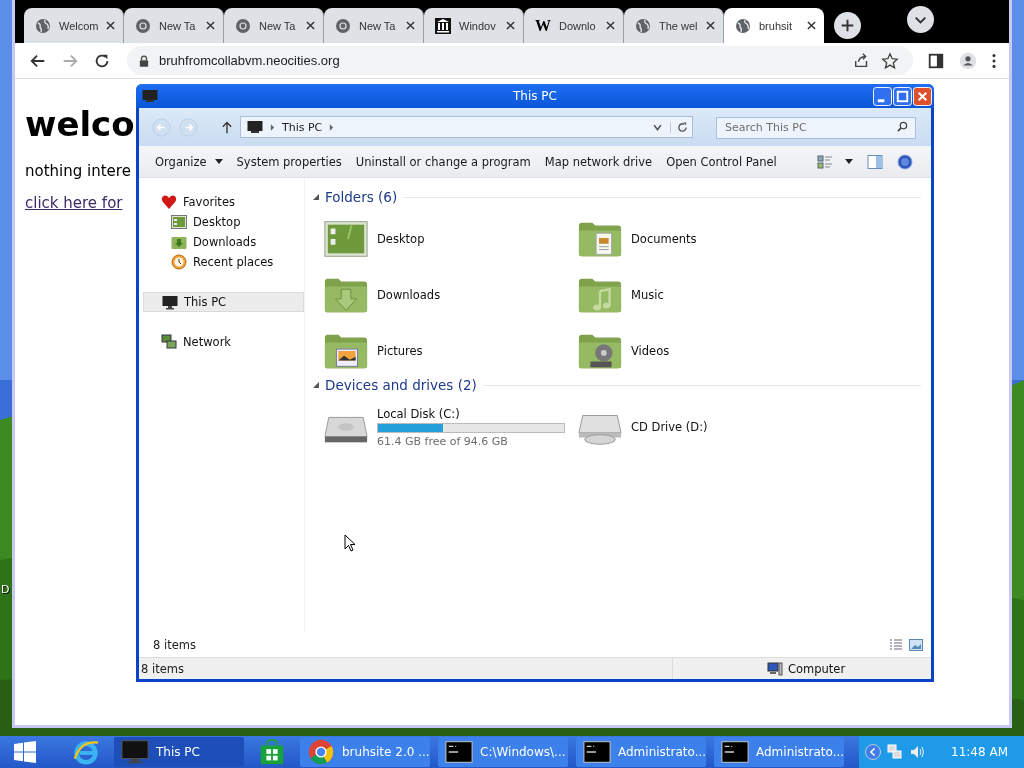 This screenshot has width=1024, height=768. What do you see at coordinates (223, 202) in the screenshot?
I see `nav-item: Favorites` at bounding box center [223, 202].